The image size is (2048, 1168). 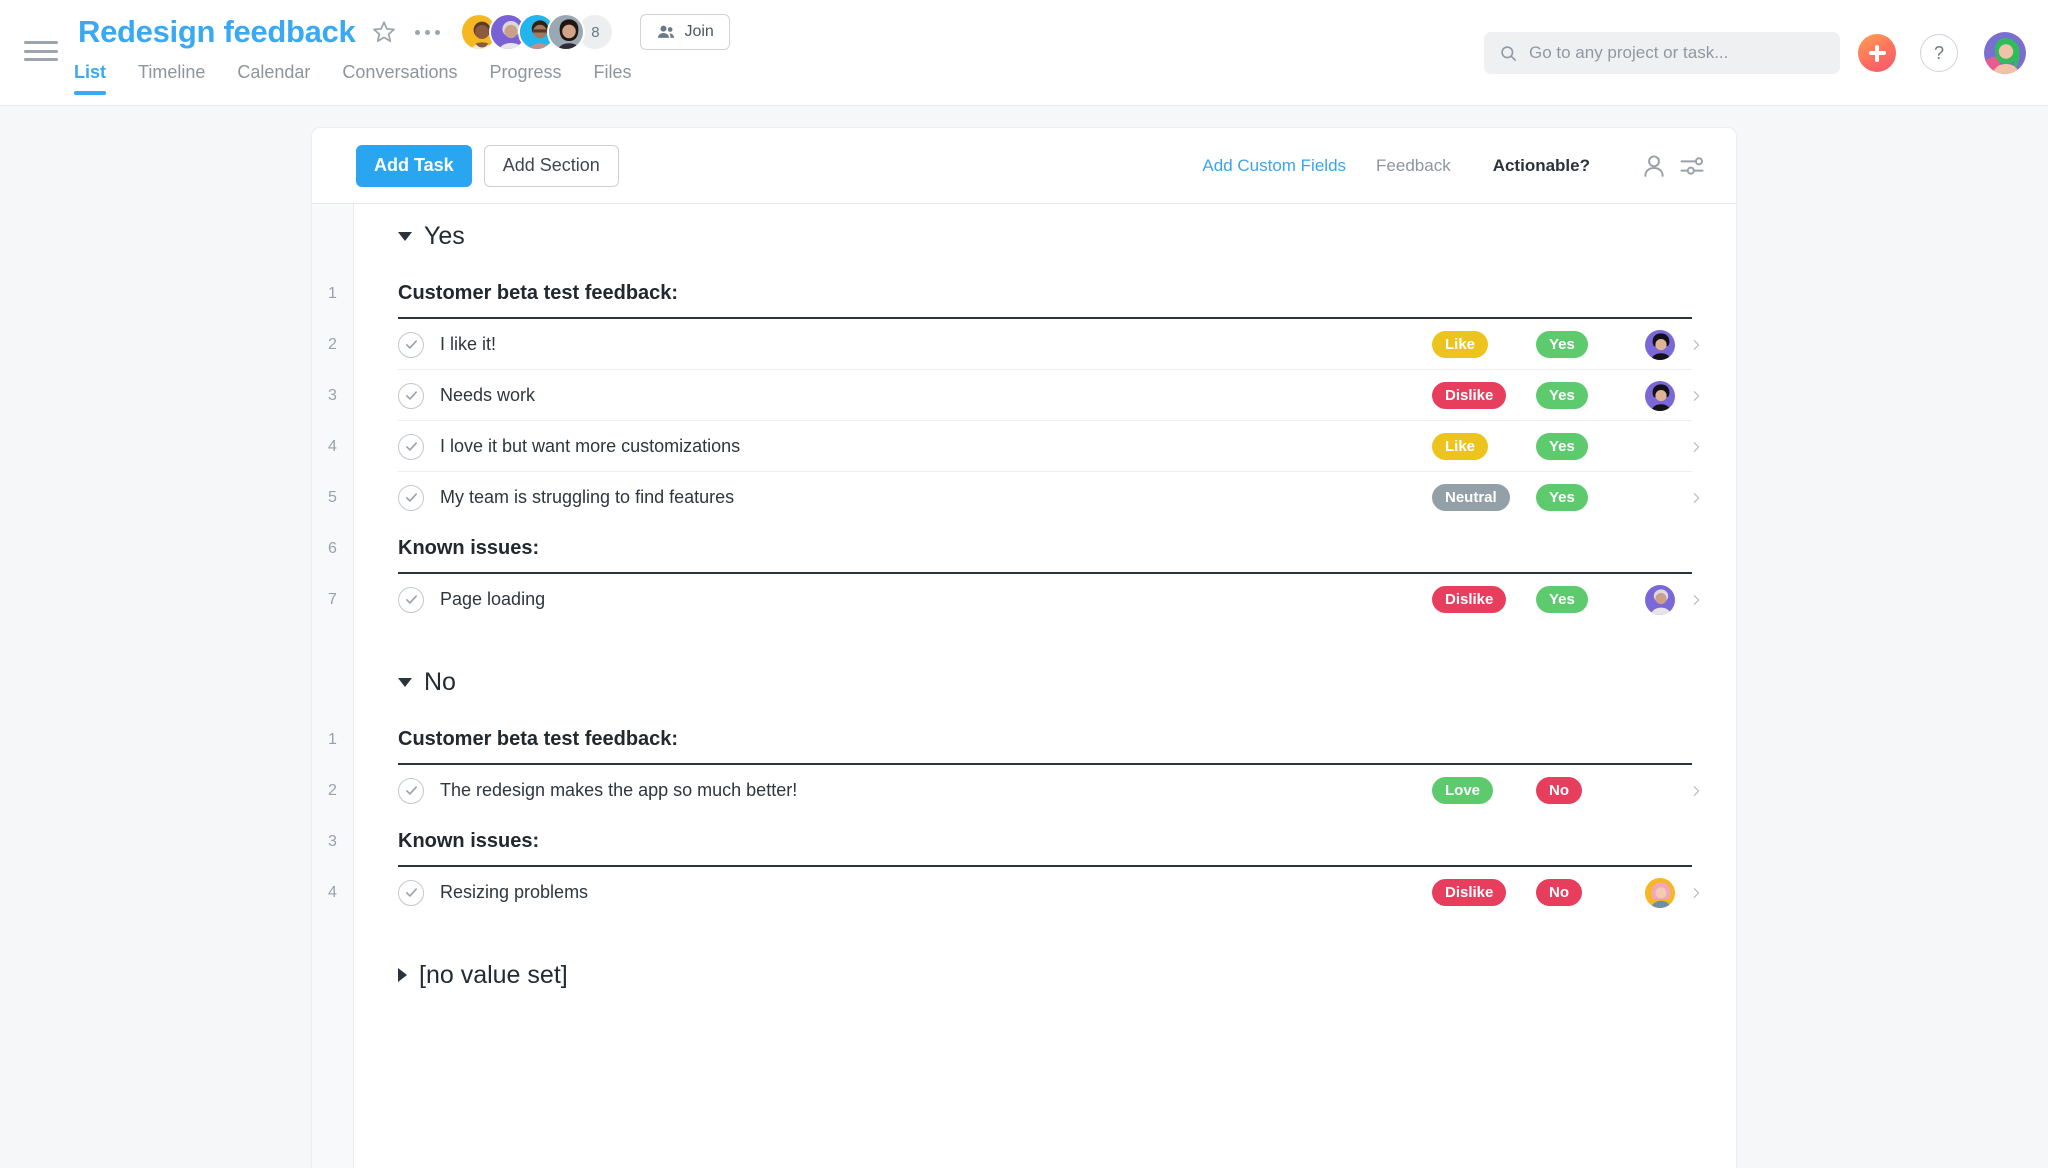 I want to click on join-button-label: Join, so click(x=699, y=31).